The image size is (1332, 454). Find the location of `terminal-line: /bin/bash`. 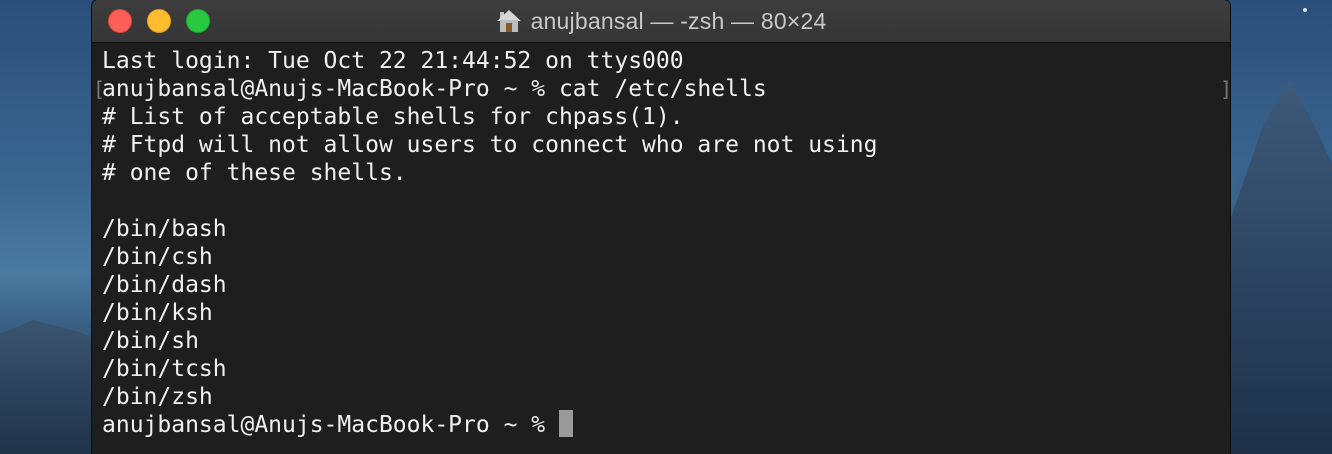

terminal-line: /bin/bash is located at coordinates (164, 229).